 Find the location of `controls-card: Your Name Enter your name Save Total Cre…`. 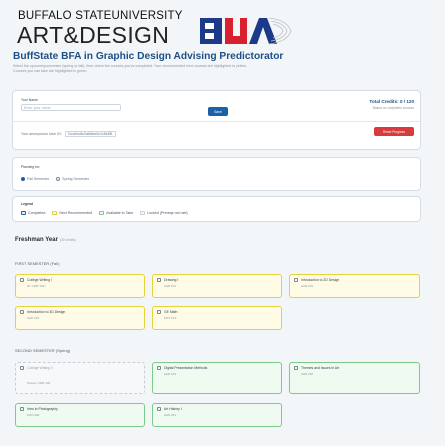

controls-card: Your Name Enter your name Save Total Cre… is located at coordinates (216, 120).